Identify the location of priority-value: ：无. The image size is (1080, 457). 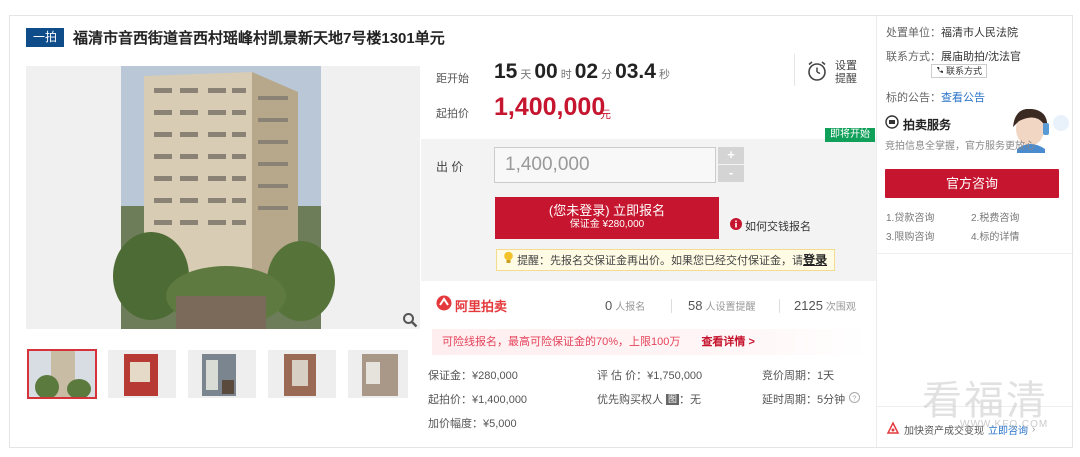
(690, 400).